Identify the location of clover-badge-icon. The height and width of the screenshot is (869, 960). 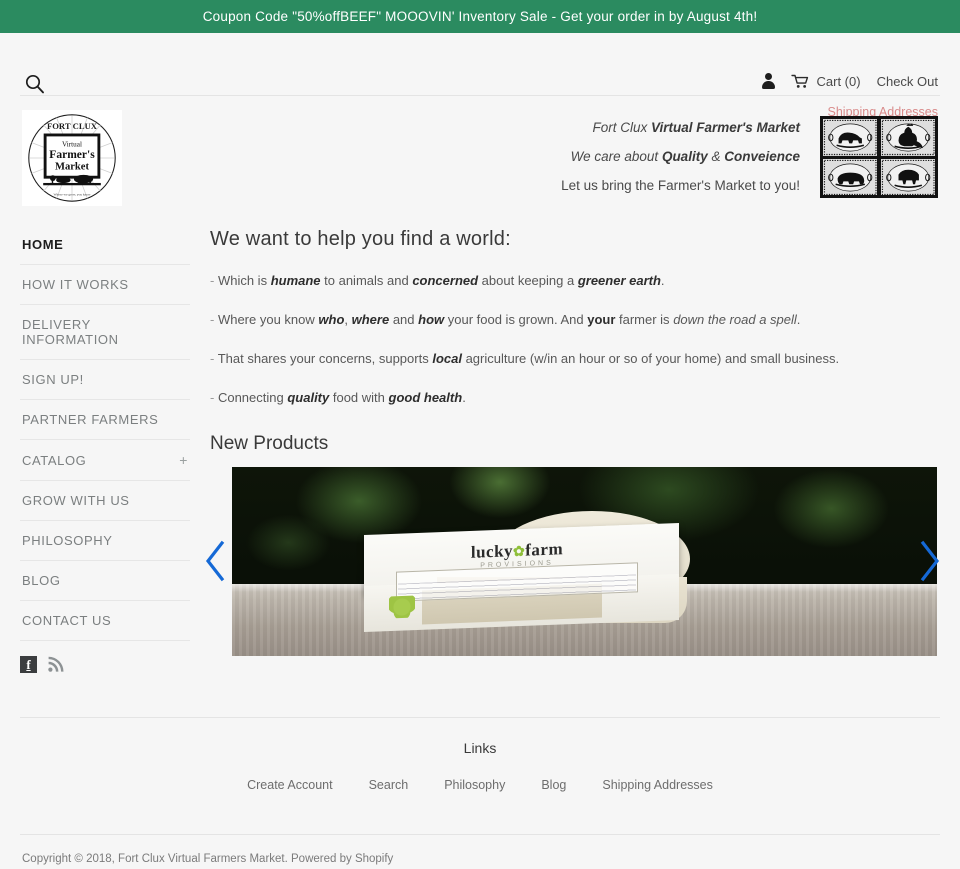
(402, 607).